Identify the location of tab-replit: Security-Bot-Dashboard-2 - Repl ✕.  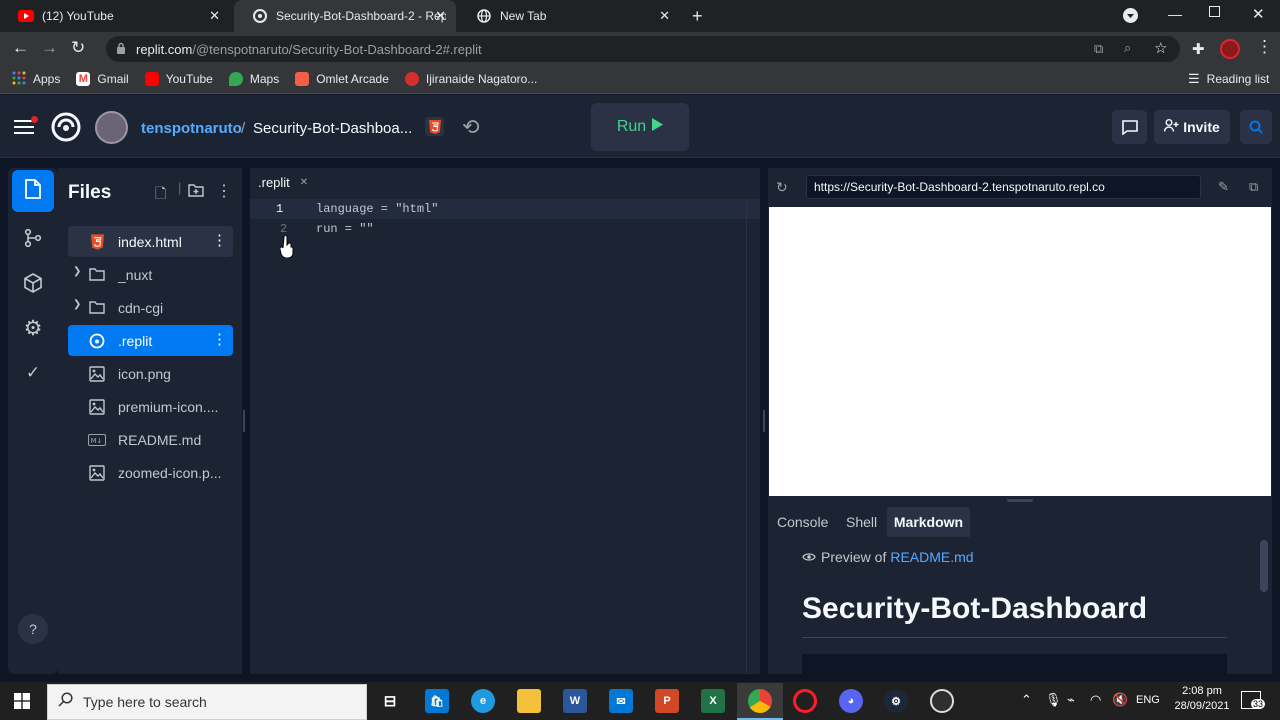
(345, 16).